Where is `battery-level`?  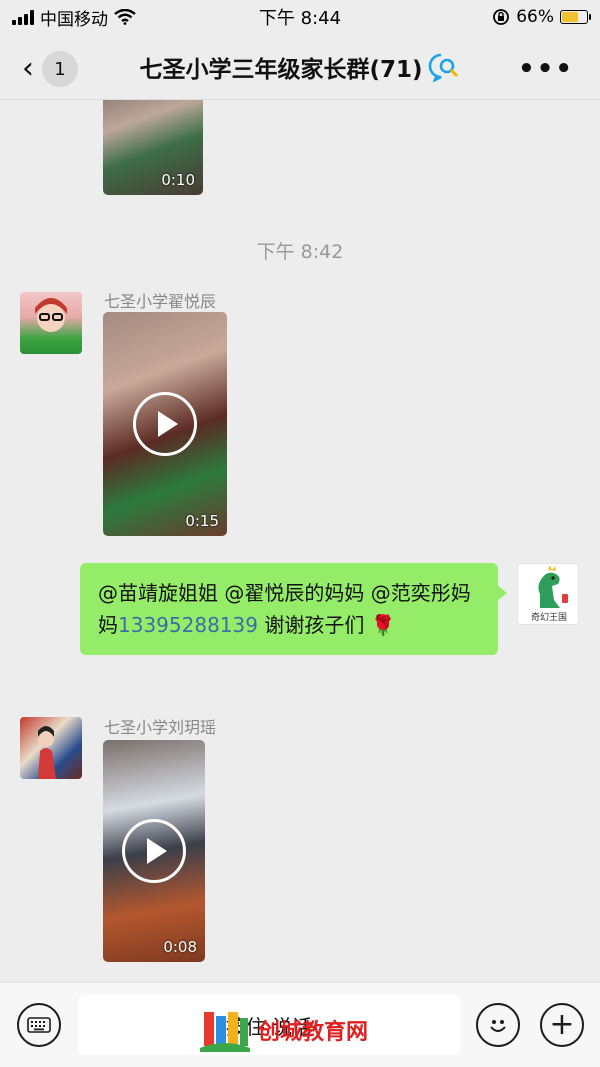 battery-level is located at coordinates (570, 17).